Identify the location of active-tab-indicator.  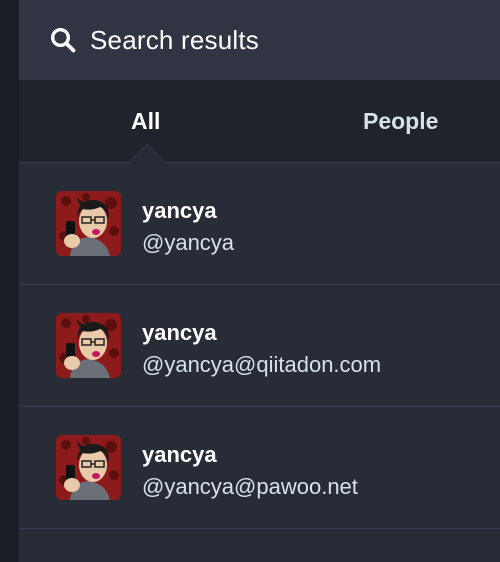
(147, 154).